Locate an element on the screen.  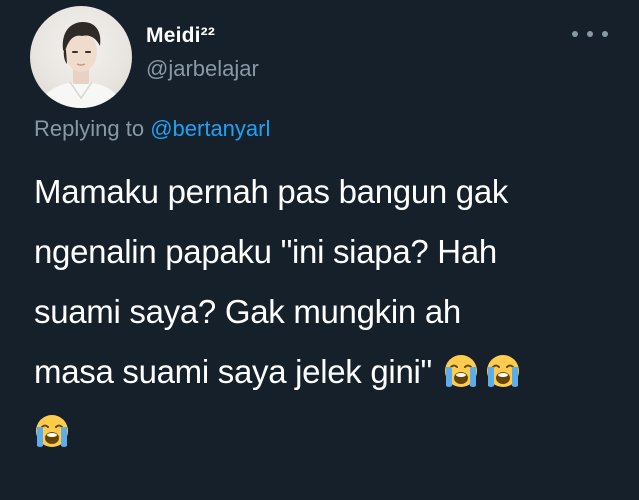
tweet-line-with-emoji: masa suami saya jelek gini" is located at coordinates (329, 372).